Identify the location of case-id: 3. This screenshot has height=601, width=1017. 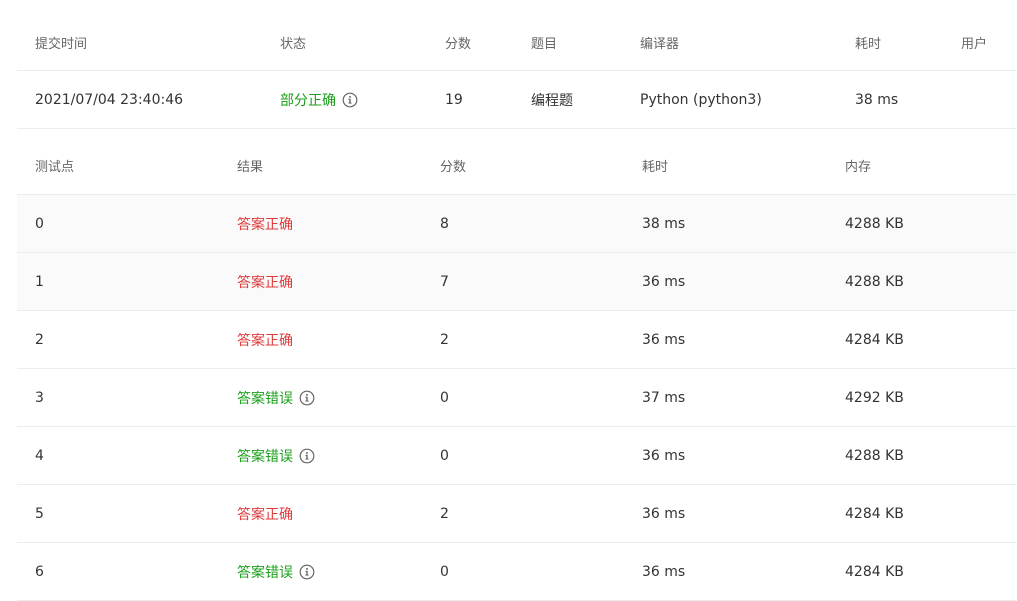
(39, 397).